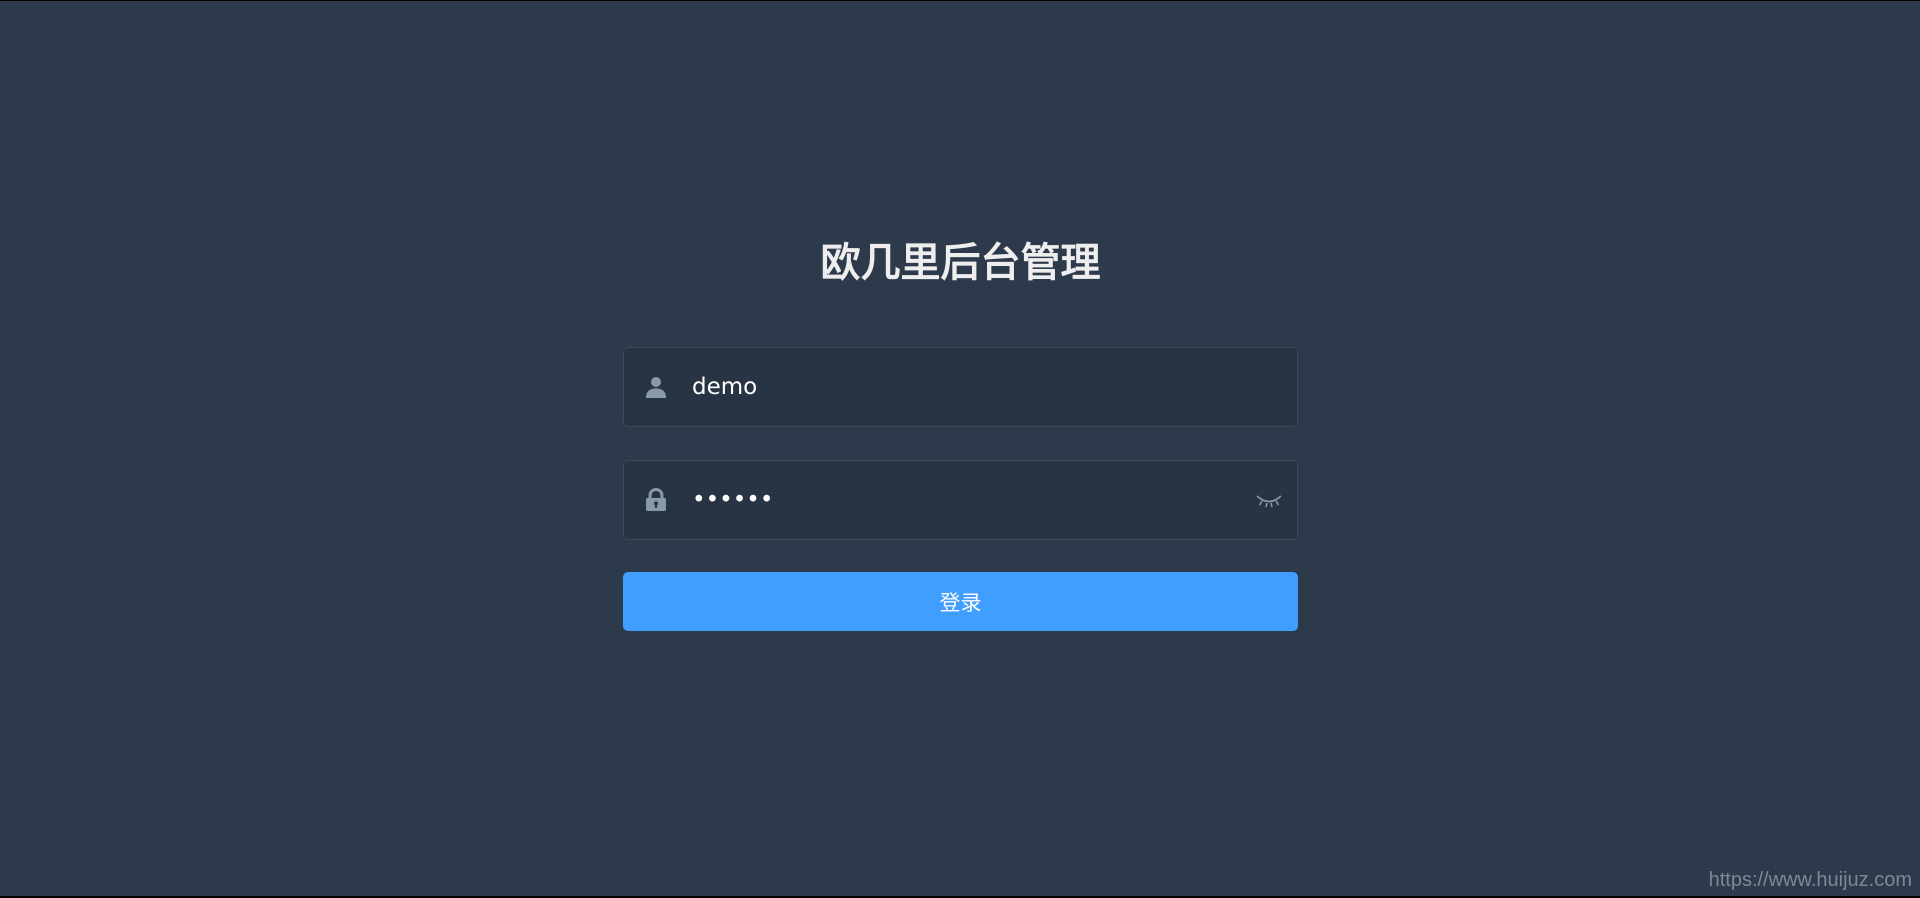  Describe the element at coordinates (957, 500) in the screenshot. I see `password-input` at that location.